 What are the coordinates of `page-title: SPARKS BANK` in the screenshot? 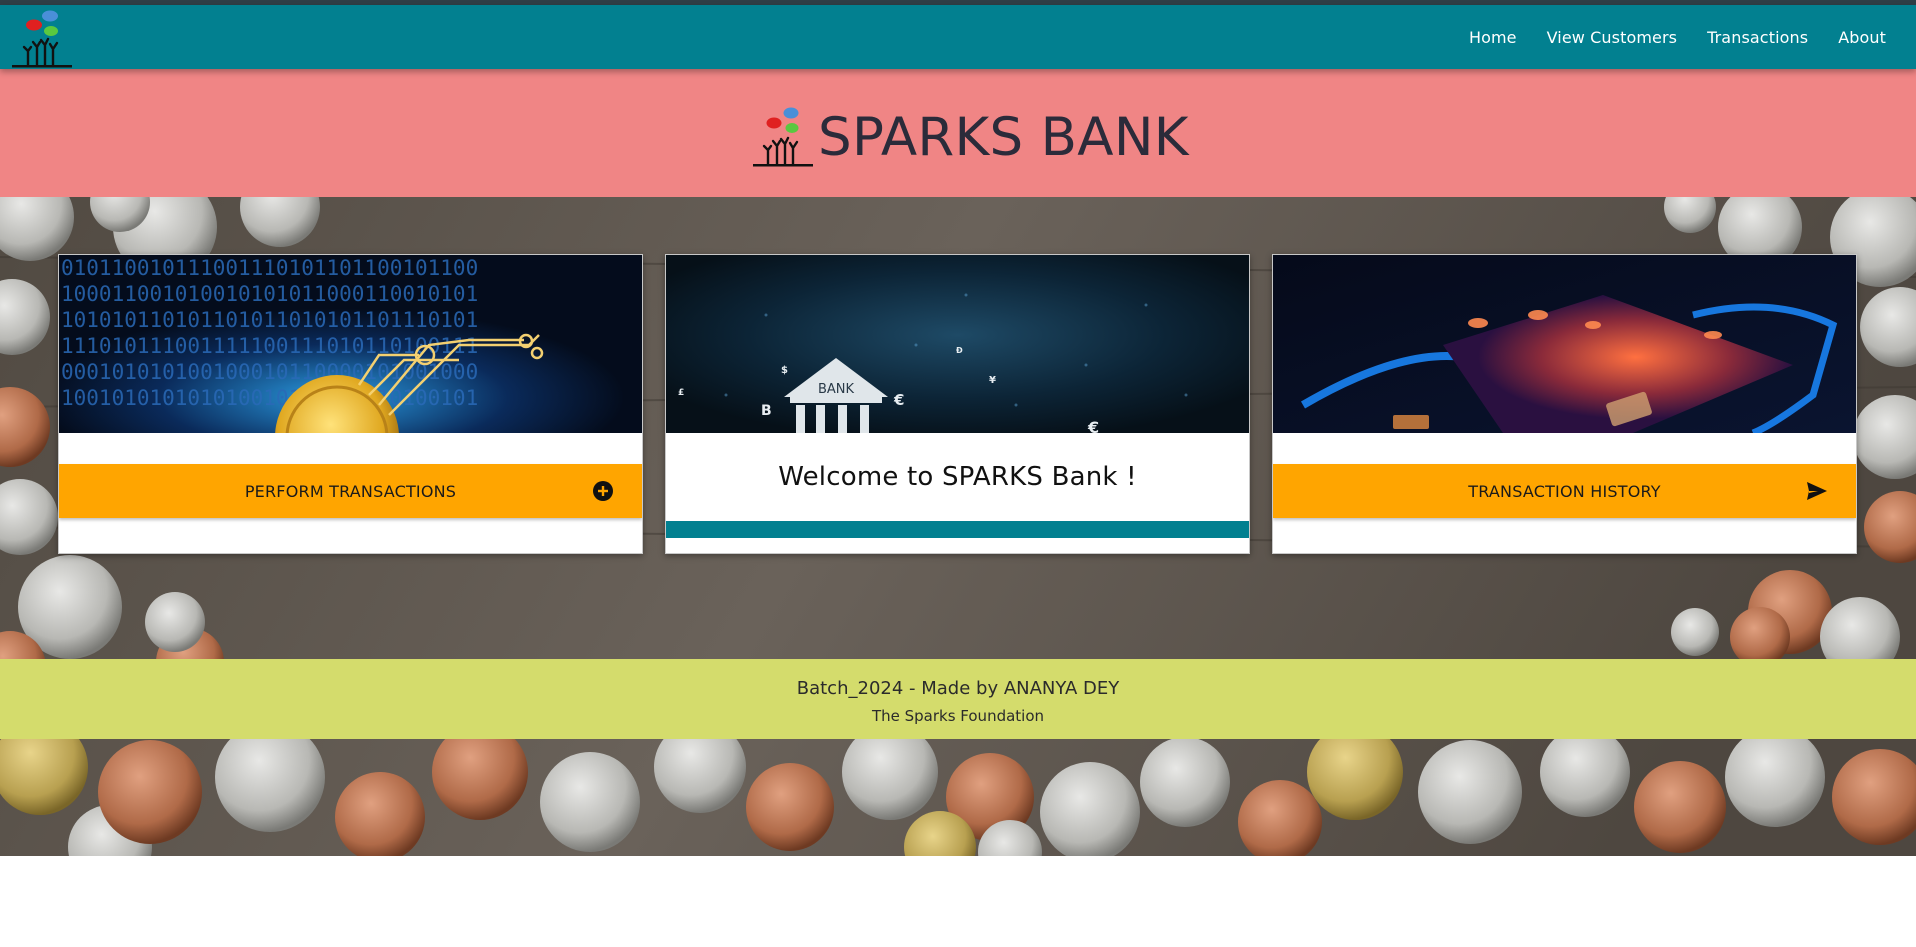 It's located at (1003, 137).